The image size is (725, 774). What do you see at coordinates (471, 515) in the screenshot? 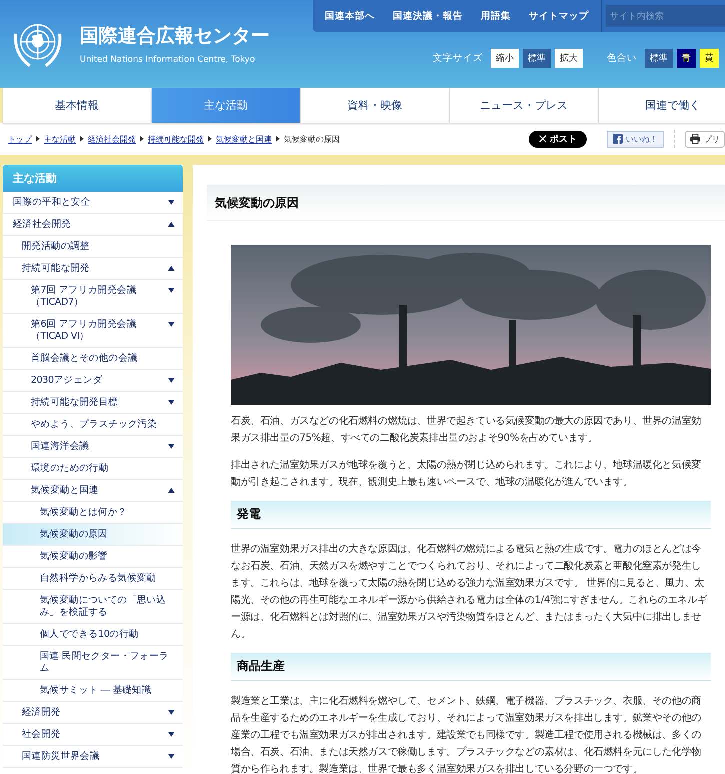
I see `section-heading: 発電` at bounding box center [471, 515].